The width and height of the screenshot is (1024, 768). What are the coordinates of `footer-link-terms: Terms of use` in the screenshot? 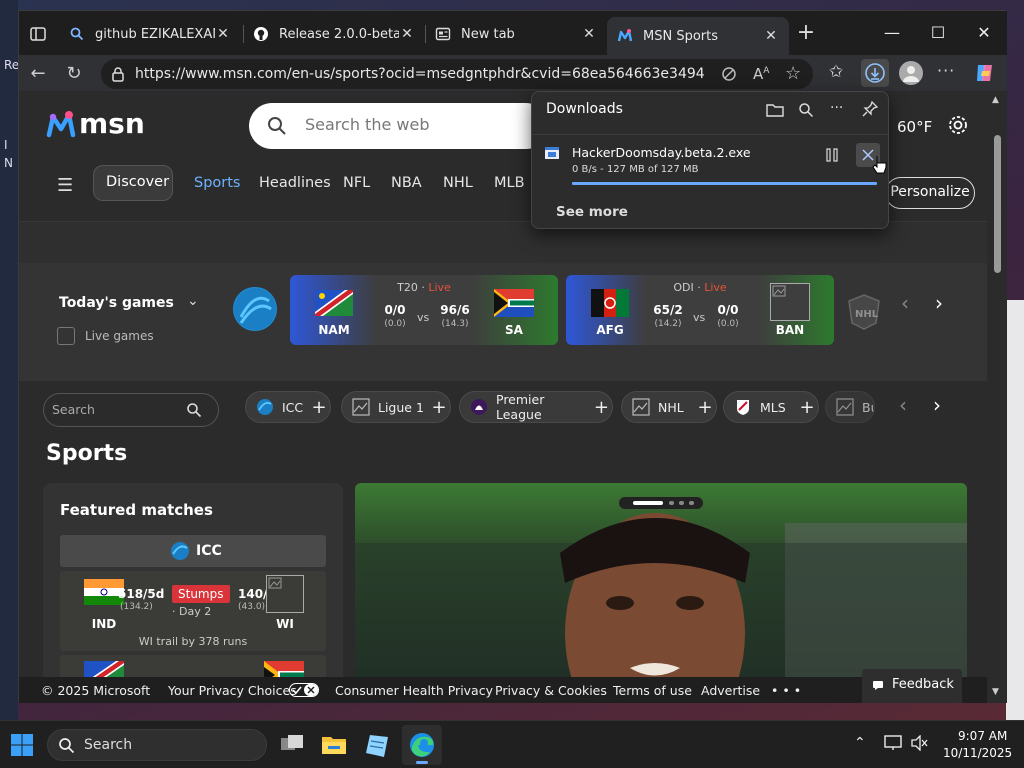 It's located at (652, 690).